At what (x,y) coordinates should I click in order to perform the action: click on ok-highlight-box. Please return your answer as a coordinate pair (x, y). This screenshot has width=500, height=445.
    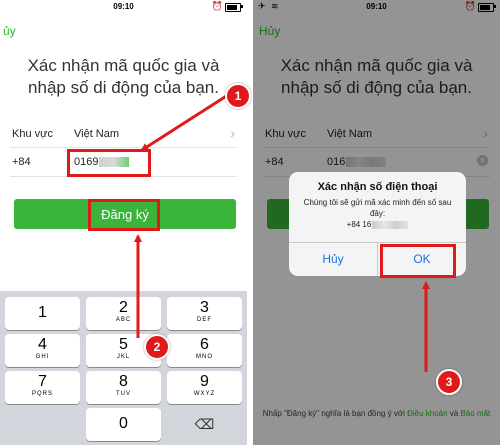
    Looking at the image, I should click on (418, 261).